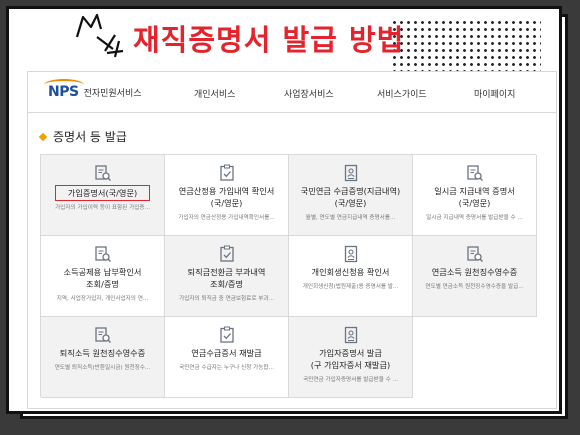 This screenshot has height=435, width=580. I want to click on card-title: 일시금 지급내역 증명서 (국/영문), so click(474, 197).